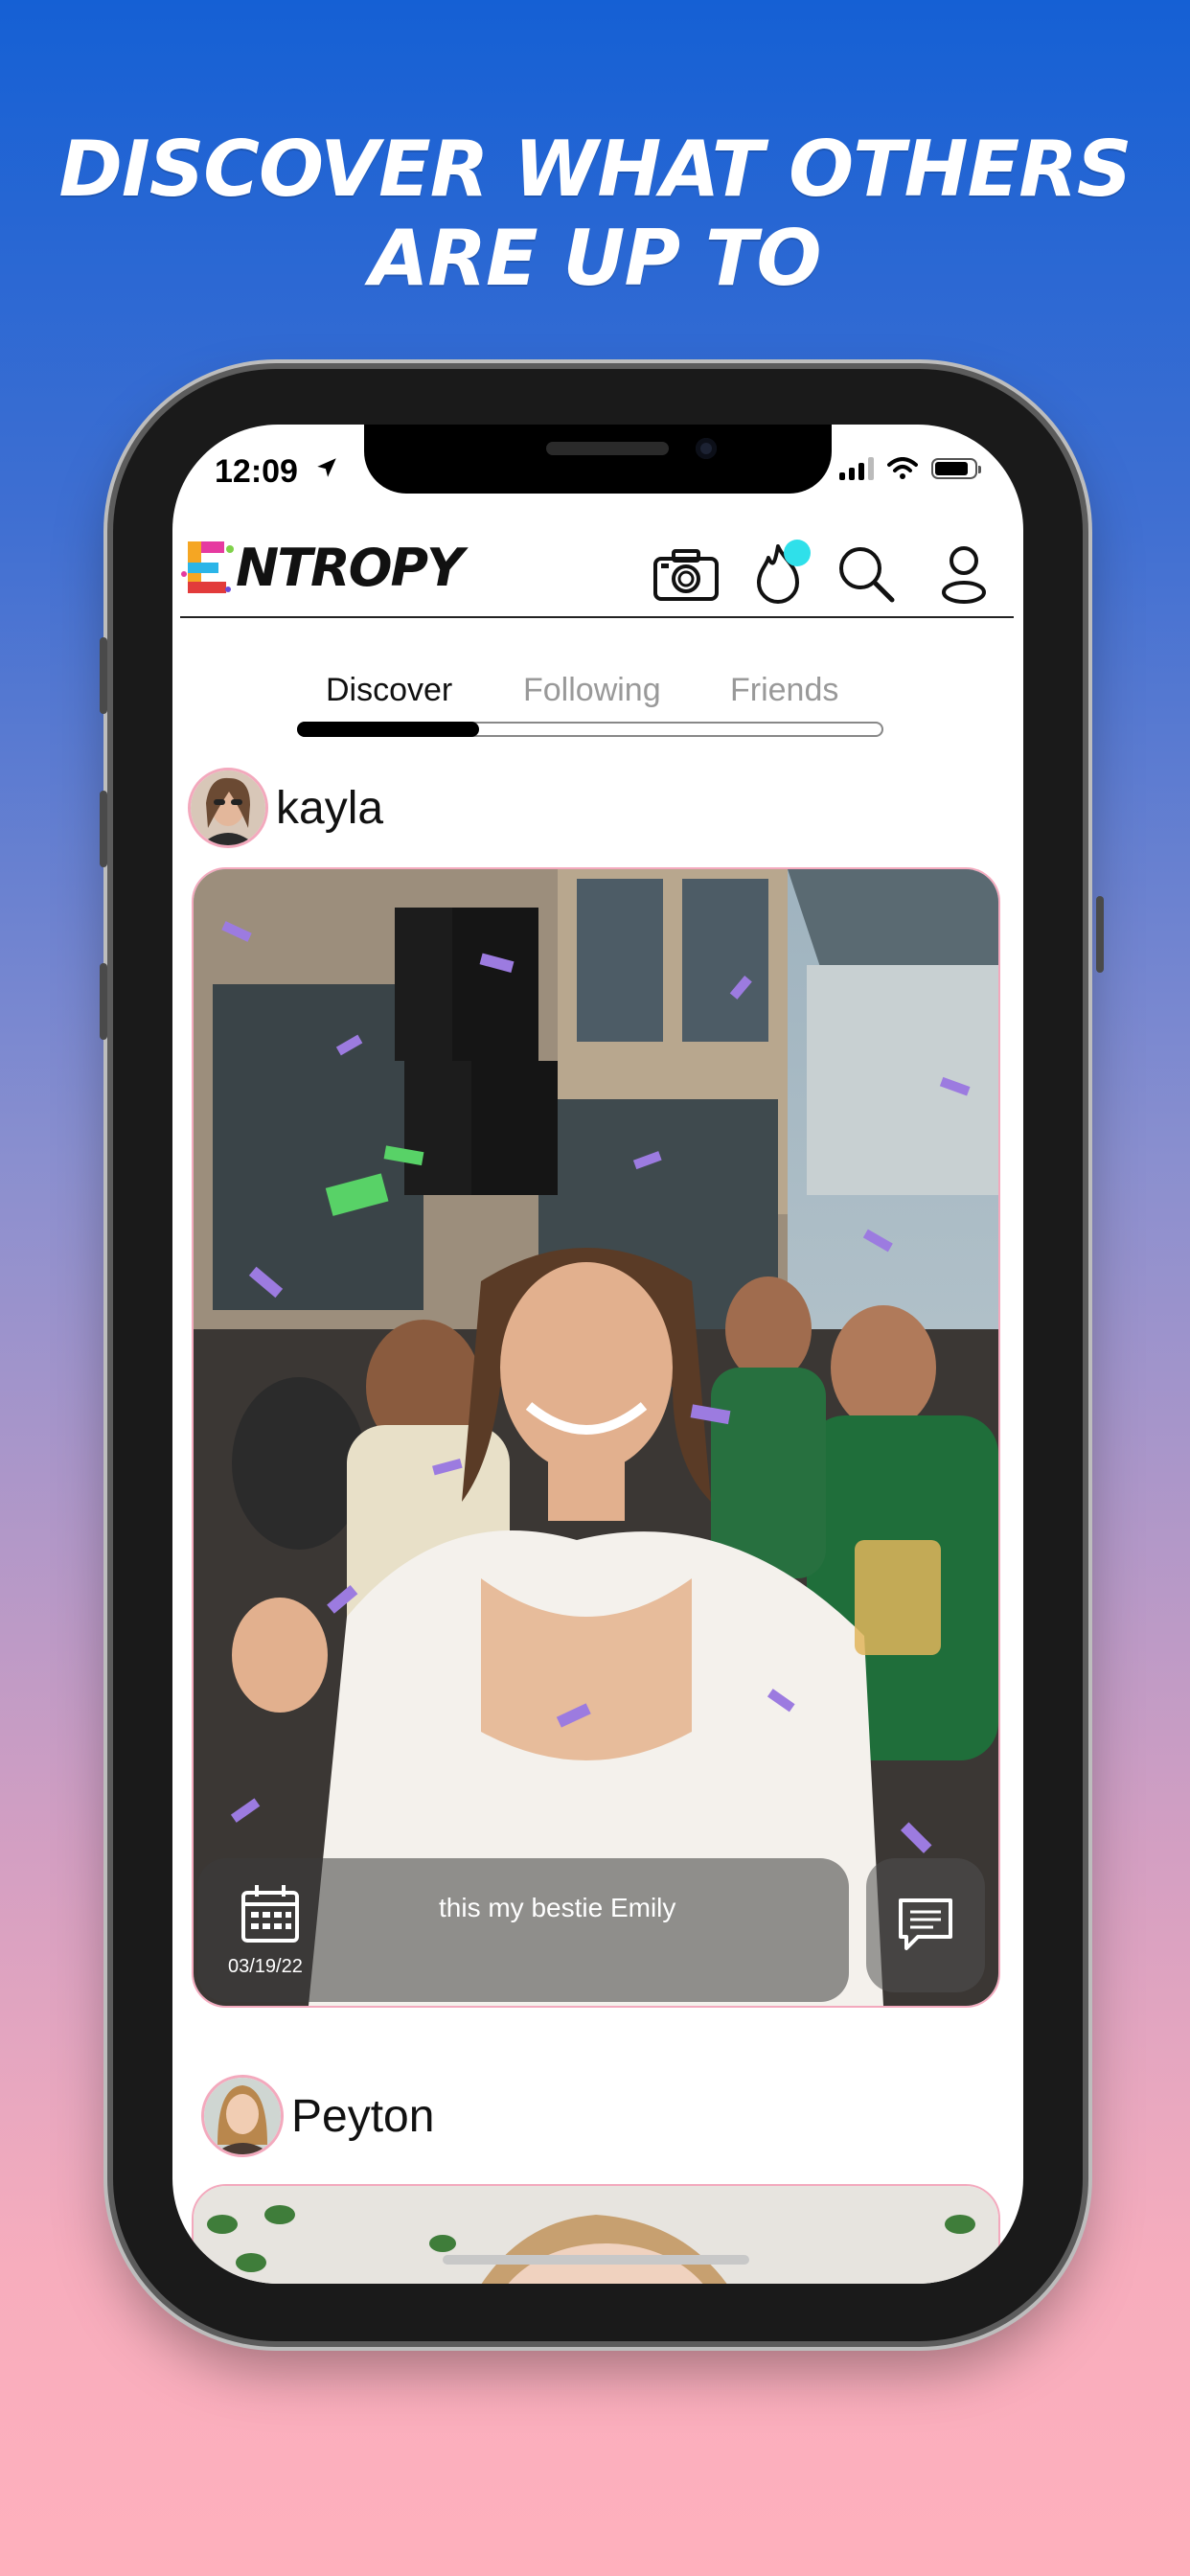 Image resolution: width=1190 pixels, height=2576 pixels. I want to click on post-image, so click(596, 2235).